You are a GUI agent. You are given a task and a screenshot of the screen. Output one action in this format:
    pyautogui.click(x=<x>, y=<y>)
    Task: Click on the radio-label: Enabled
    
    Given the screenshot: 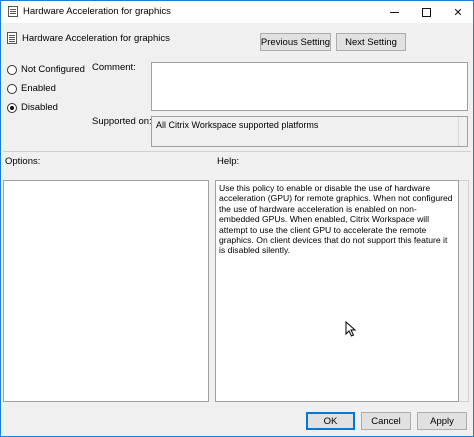 What is the action you would take?
    pyautogui.click(x=38, y=88)
    